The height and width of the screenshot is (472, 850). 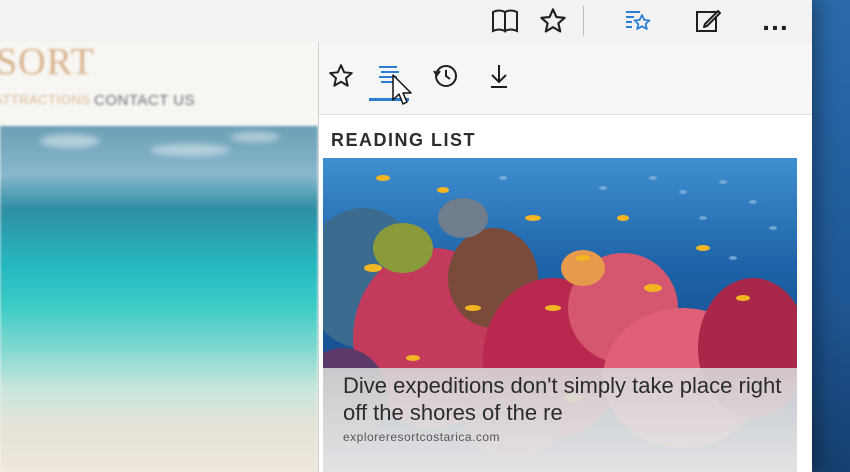 What do you see at coordinates (831, 236) in the screenshot?
I see `desktop-background` at bounding box center [831, 236].